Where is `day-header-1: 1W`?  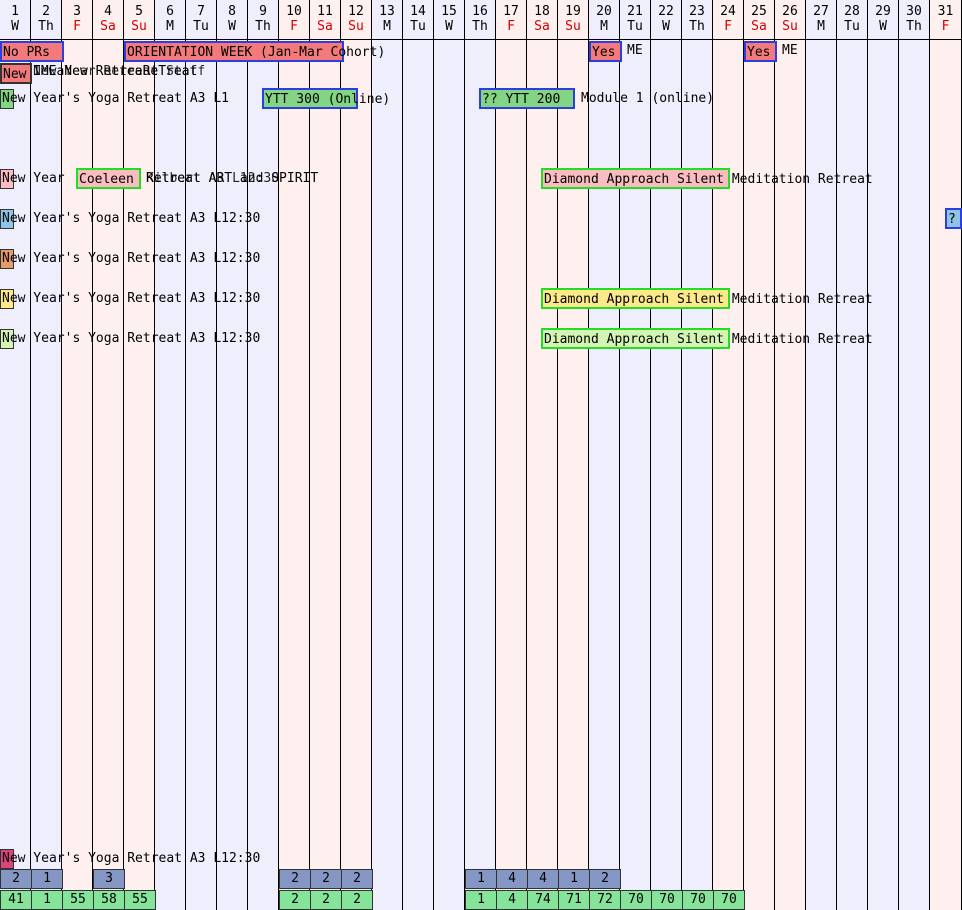 day-header-1: 1W is located at coordinates (15, 20).